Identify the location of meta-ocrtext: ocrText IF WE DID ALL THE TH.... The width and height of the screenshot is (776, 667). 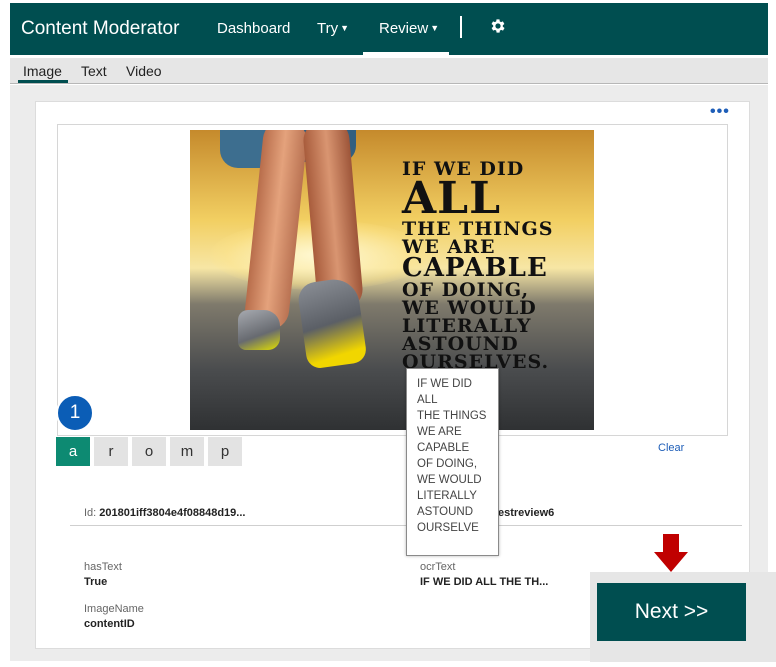
(484, 574).